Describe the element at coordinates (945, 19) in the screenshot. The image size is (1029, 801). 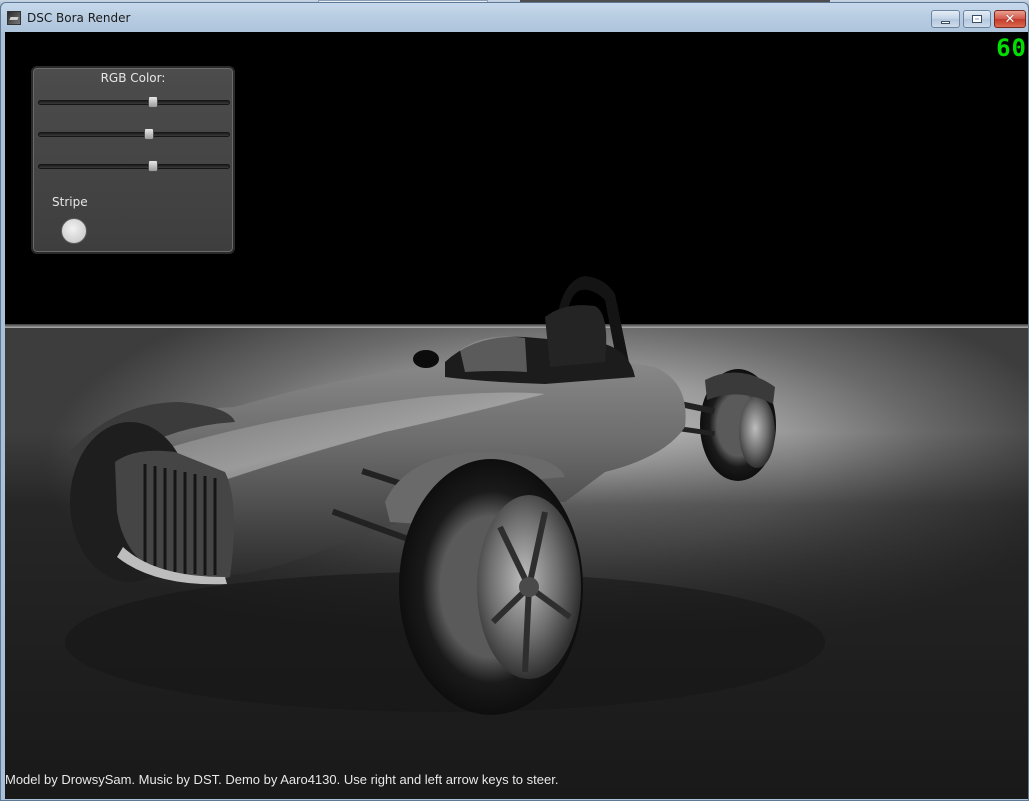
I see `minimize-button` at that location.